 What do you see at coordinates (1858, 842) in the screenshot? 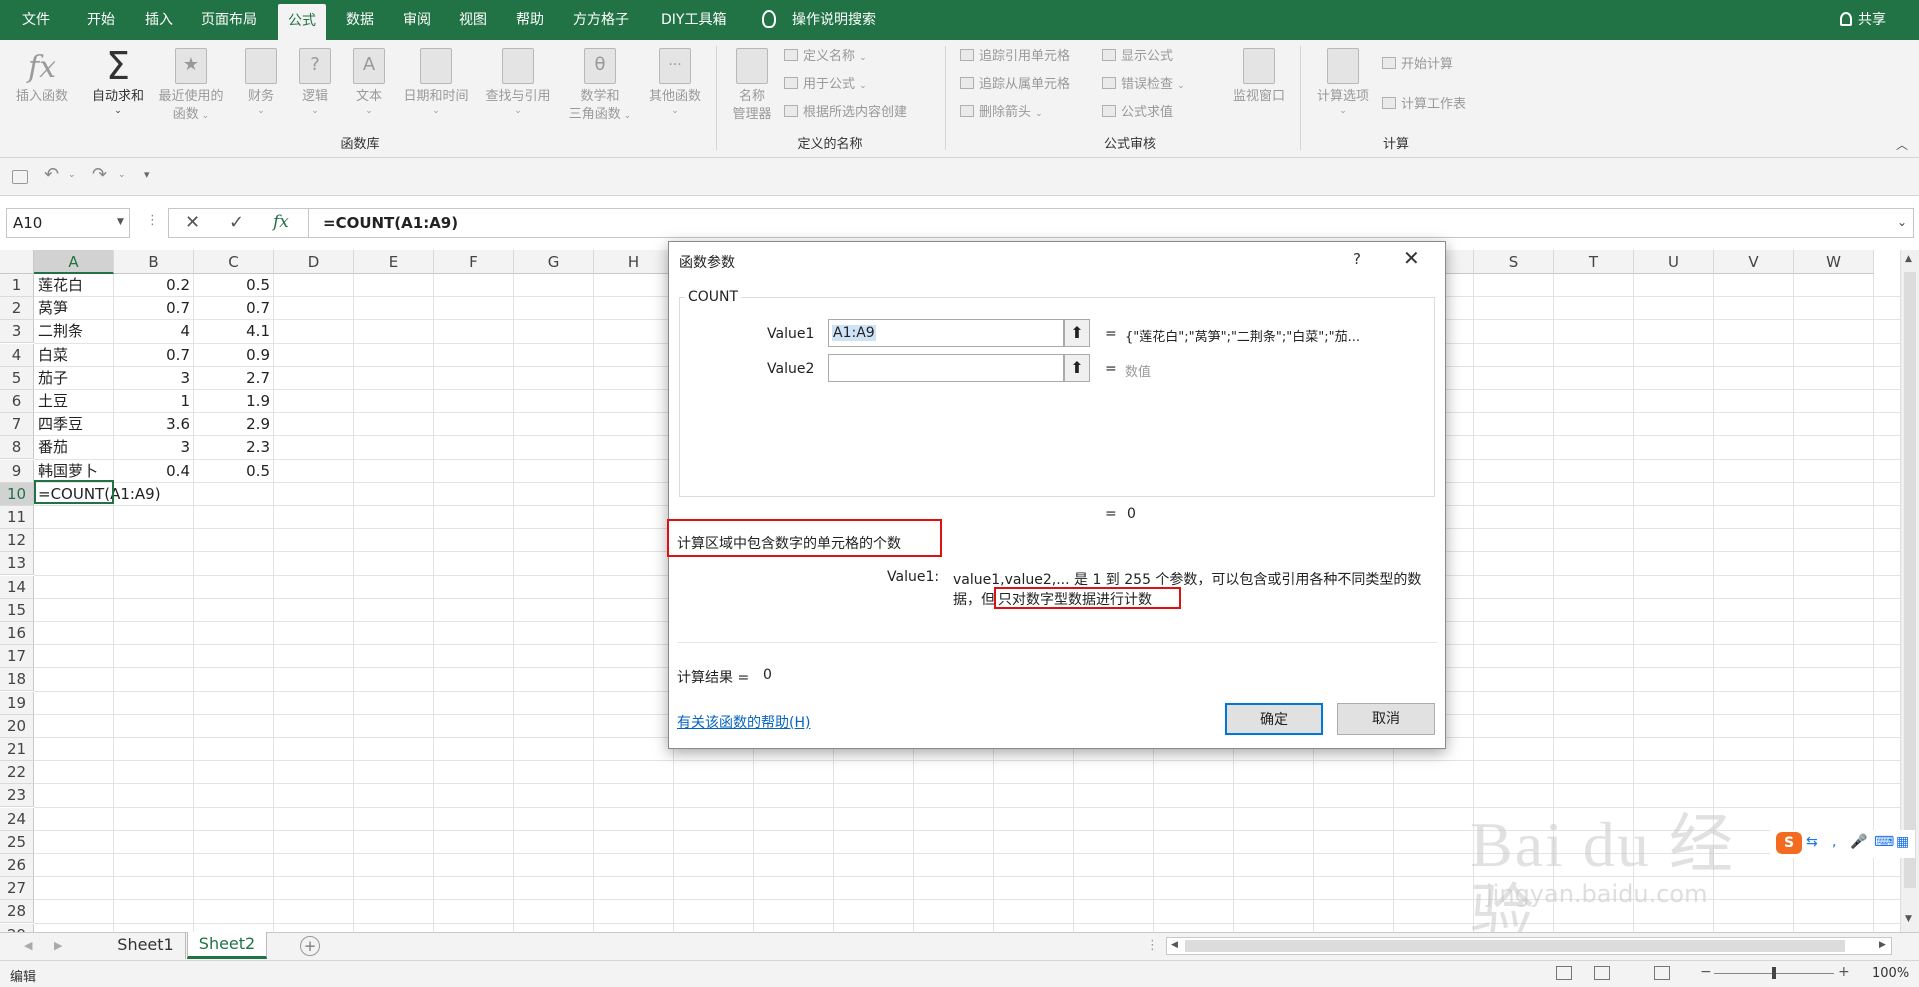
I see `microphone-icon: 🎤` at bounding box center [1858, 842].